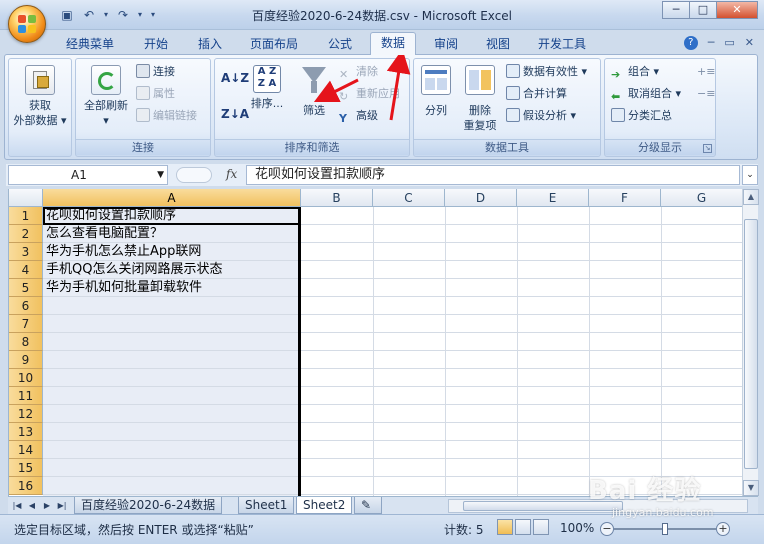 Image resolution: width=764 pixels, height=544 pixels. I want to click on insert-function-icon: fx, so click(231, 174).